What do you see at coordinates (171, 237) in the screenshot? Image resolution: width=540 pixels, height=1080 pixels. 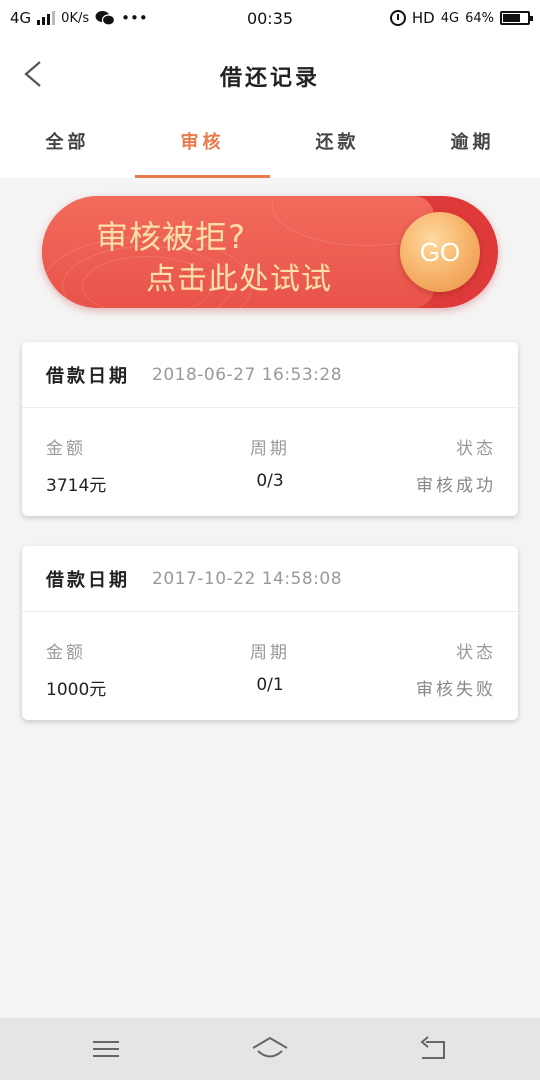 I see `banner-headline: 审核被拒?` at bounding box center [171, 237].